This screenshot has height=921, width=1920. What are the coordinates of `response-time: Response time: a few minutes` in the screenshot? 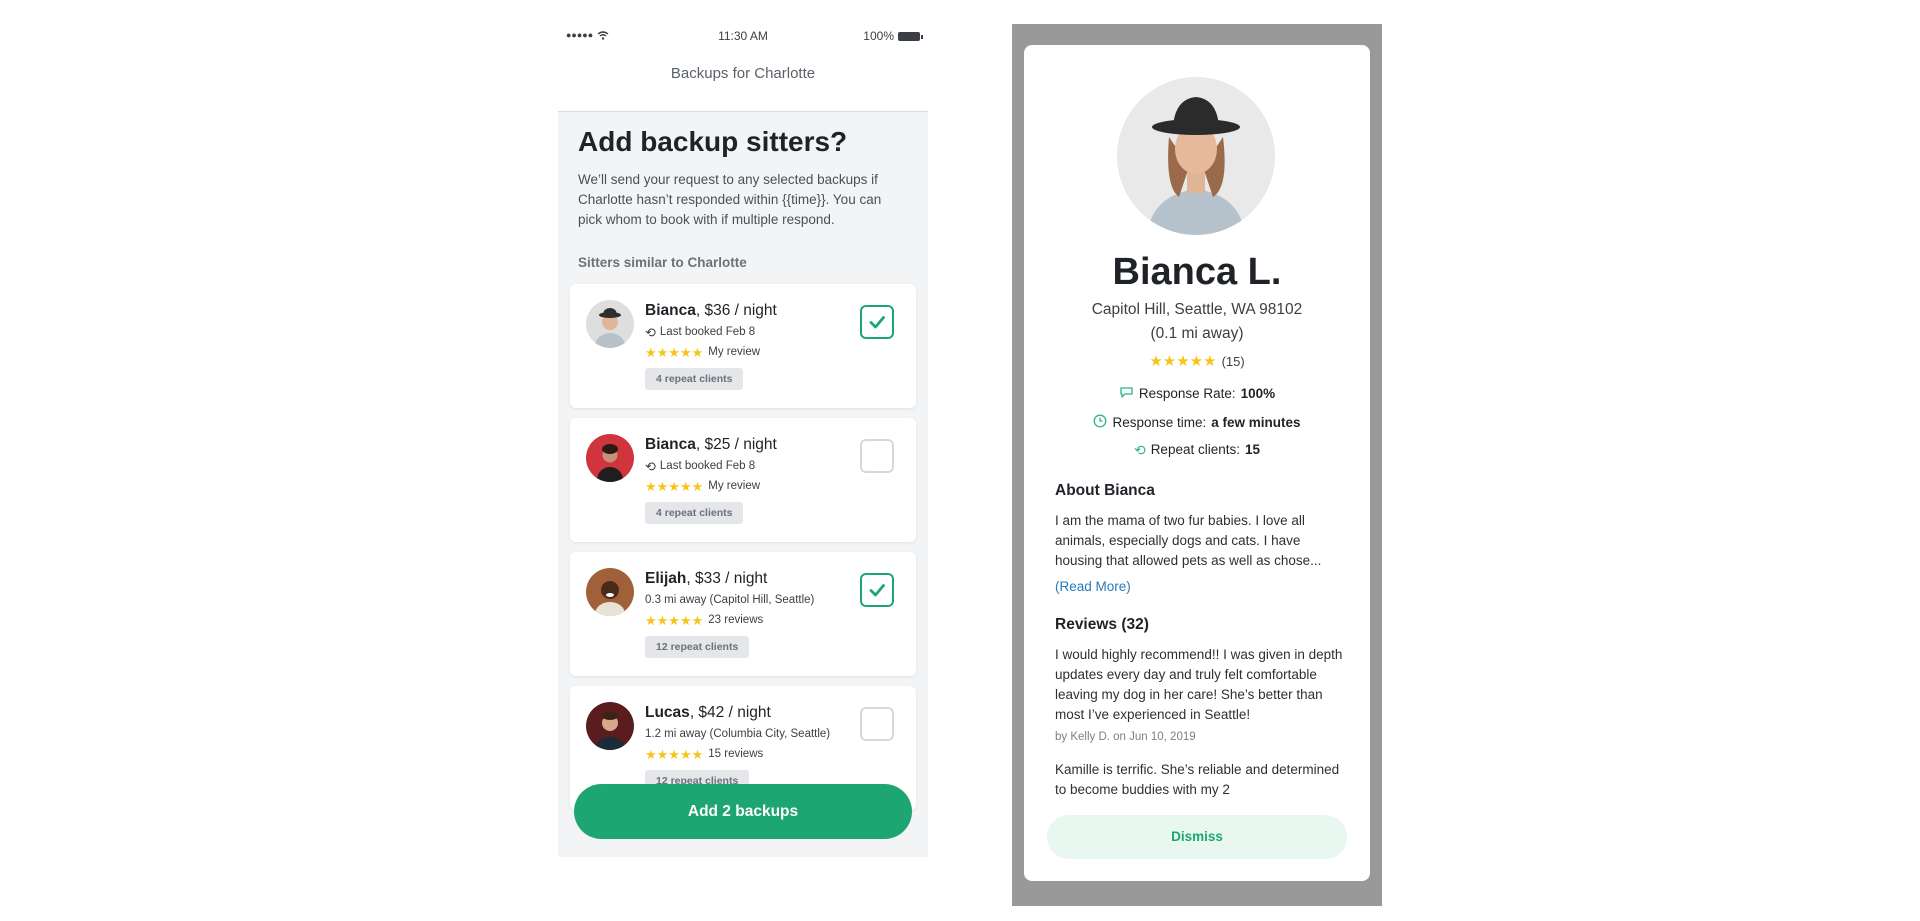 It's located at (1197, 422).